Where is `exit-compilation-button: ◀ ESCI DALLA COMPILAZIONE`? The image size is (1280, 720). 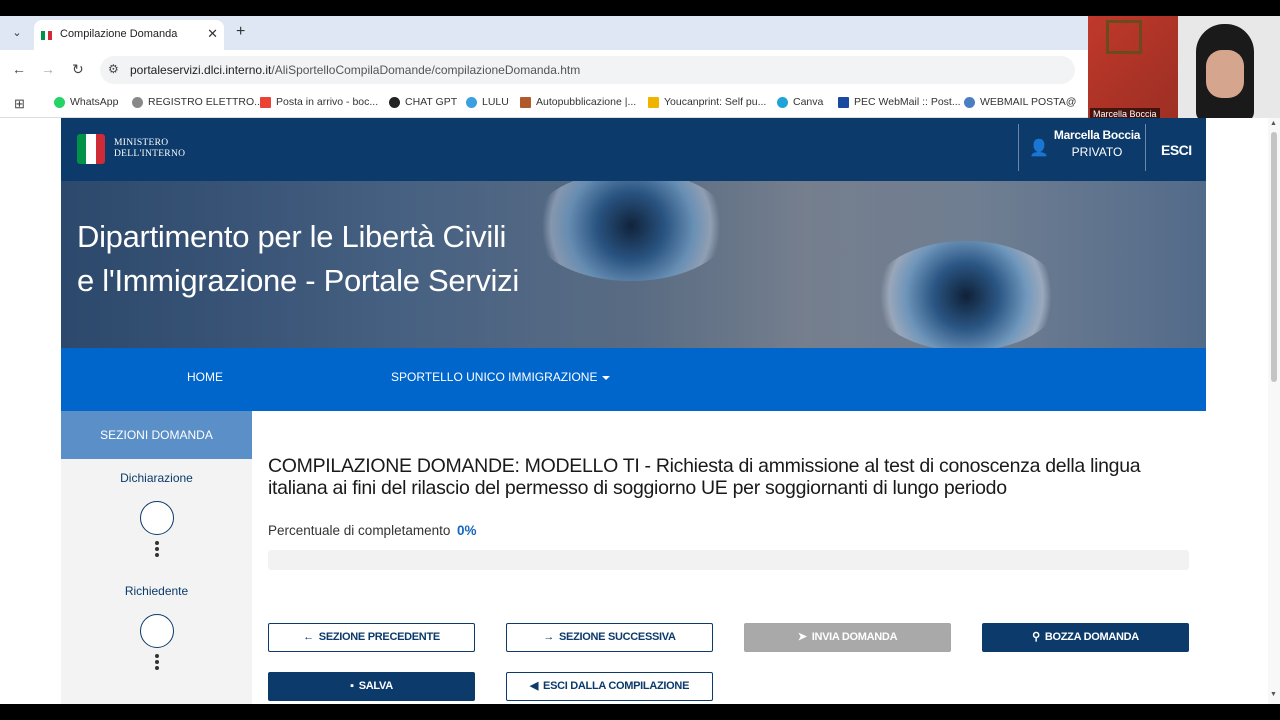 exit-compilation-button: ◀ ESCI DALLA COMPILAZIONE is located at coordinates (609, 686).